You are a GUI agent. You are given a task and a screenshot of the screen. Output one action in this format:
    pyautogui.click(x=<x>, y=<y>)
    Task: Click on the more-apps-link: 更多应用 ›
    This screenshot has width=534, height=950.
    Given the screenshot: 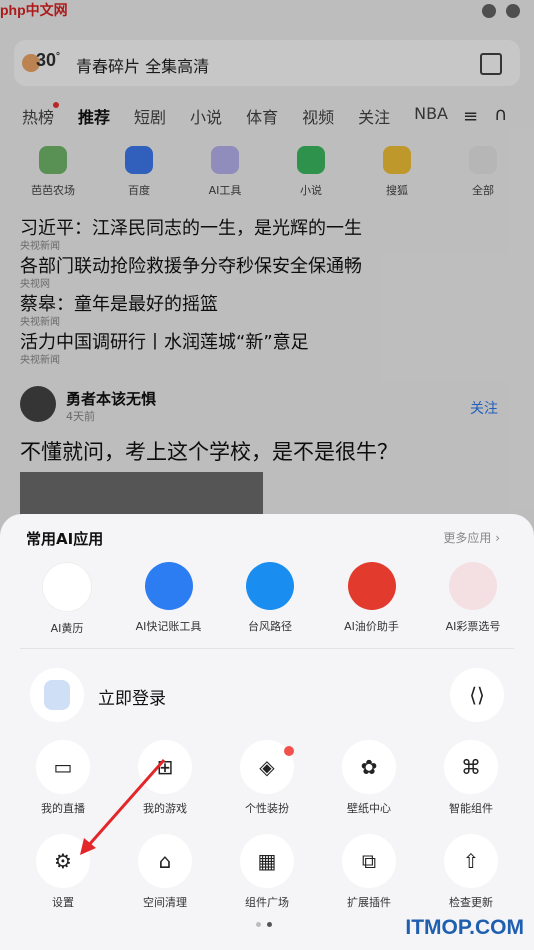 What is the action you would take?
    pyautogui.click(x=471, y=537)
    